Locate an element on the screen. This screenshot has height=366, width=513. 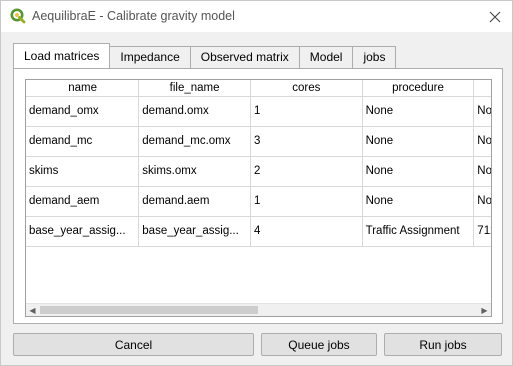
cell-file-name: demand.aem is located at coordinates (194, 201).